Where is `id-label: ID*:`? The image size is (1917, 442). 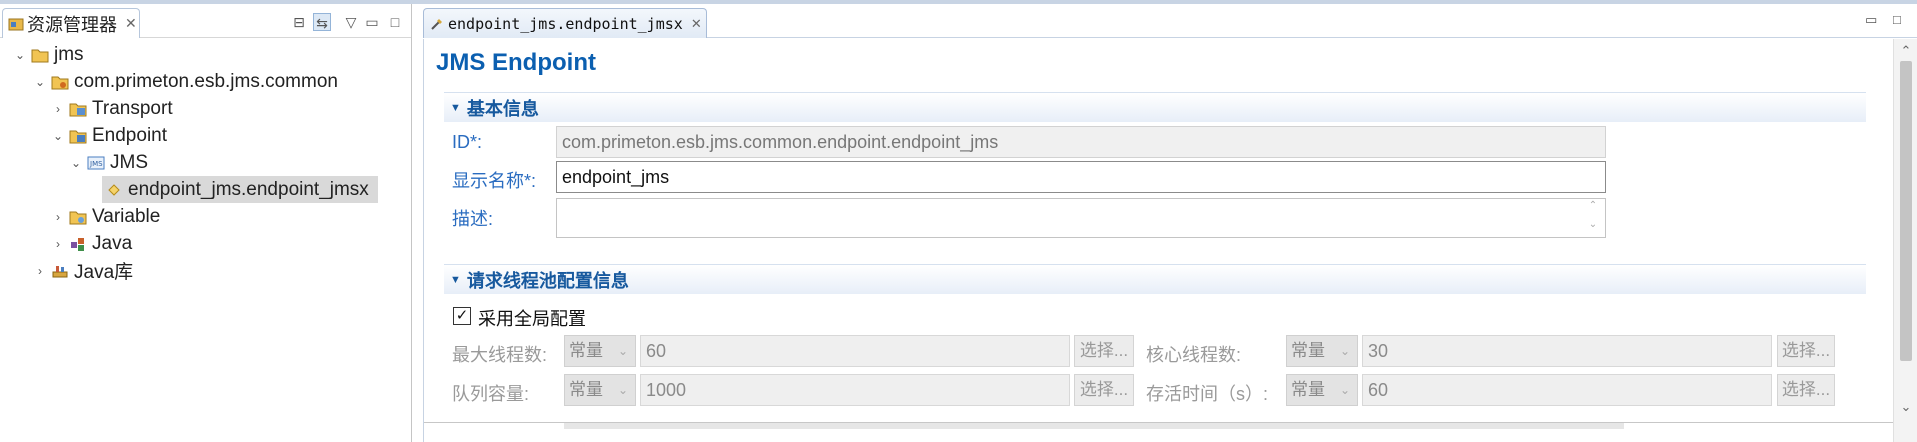
id-label: ID*: is located at coordinates (467, 142).